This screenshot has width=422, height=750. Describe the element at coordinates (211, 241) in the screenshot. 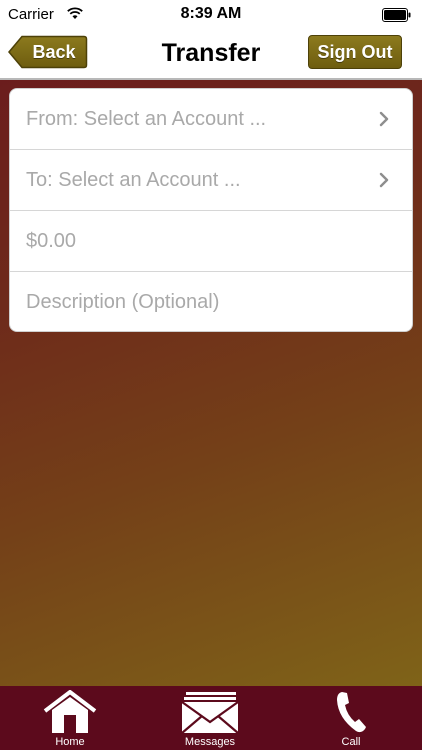

I see `amount-field: $0.00` at that location.